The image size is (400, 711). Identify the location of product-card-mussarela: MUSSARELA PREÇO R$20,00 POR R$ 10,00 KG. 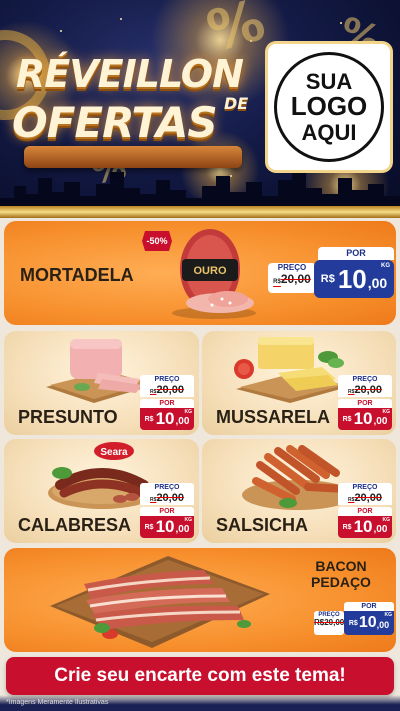
(299, 383).